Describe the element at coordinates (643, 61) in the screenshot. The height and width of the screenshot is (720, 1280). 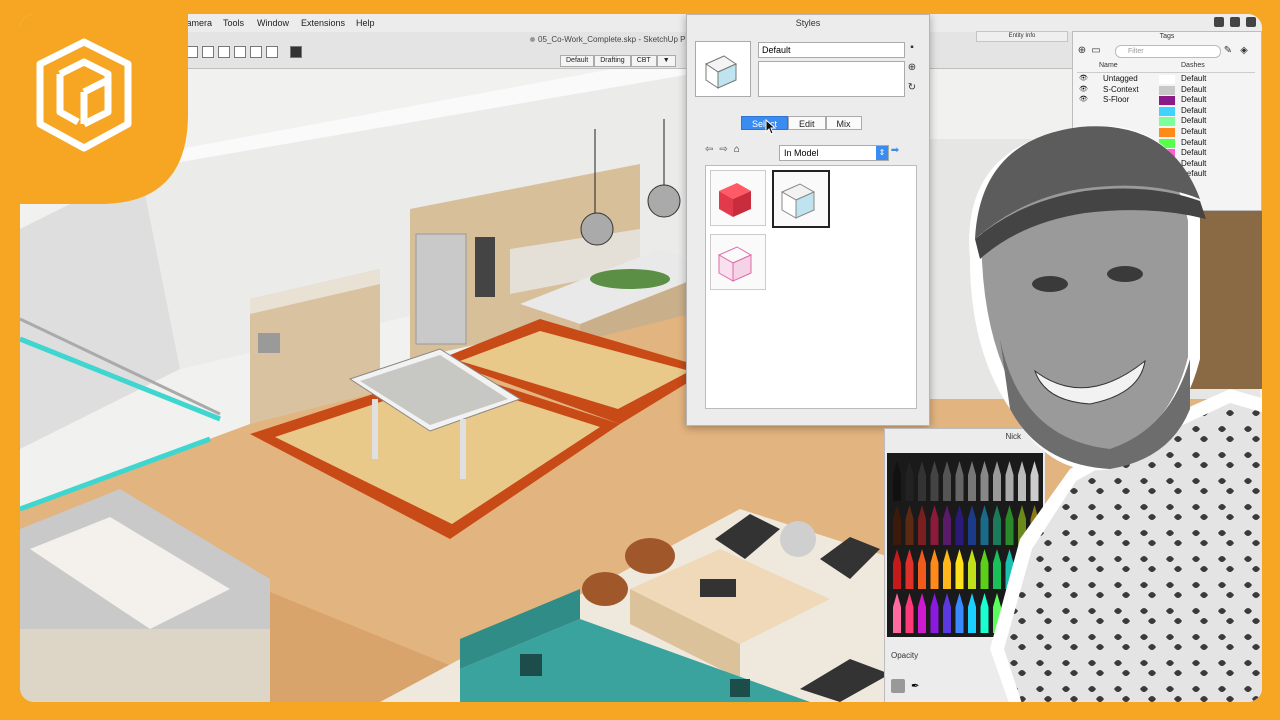
I see `scene-tab-cbt: CBT` at that location.